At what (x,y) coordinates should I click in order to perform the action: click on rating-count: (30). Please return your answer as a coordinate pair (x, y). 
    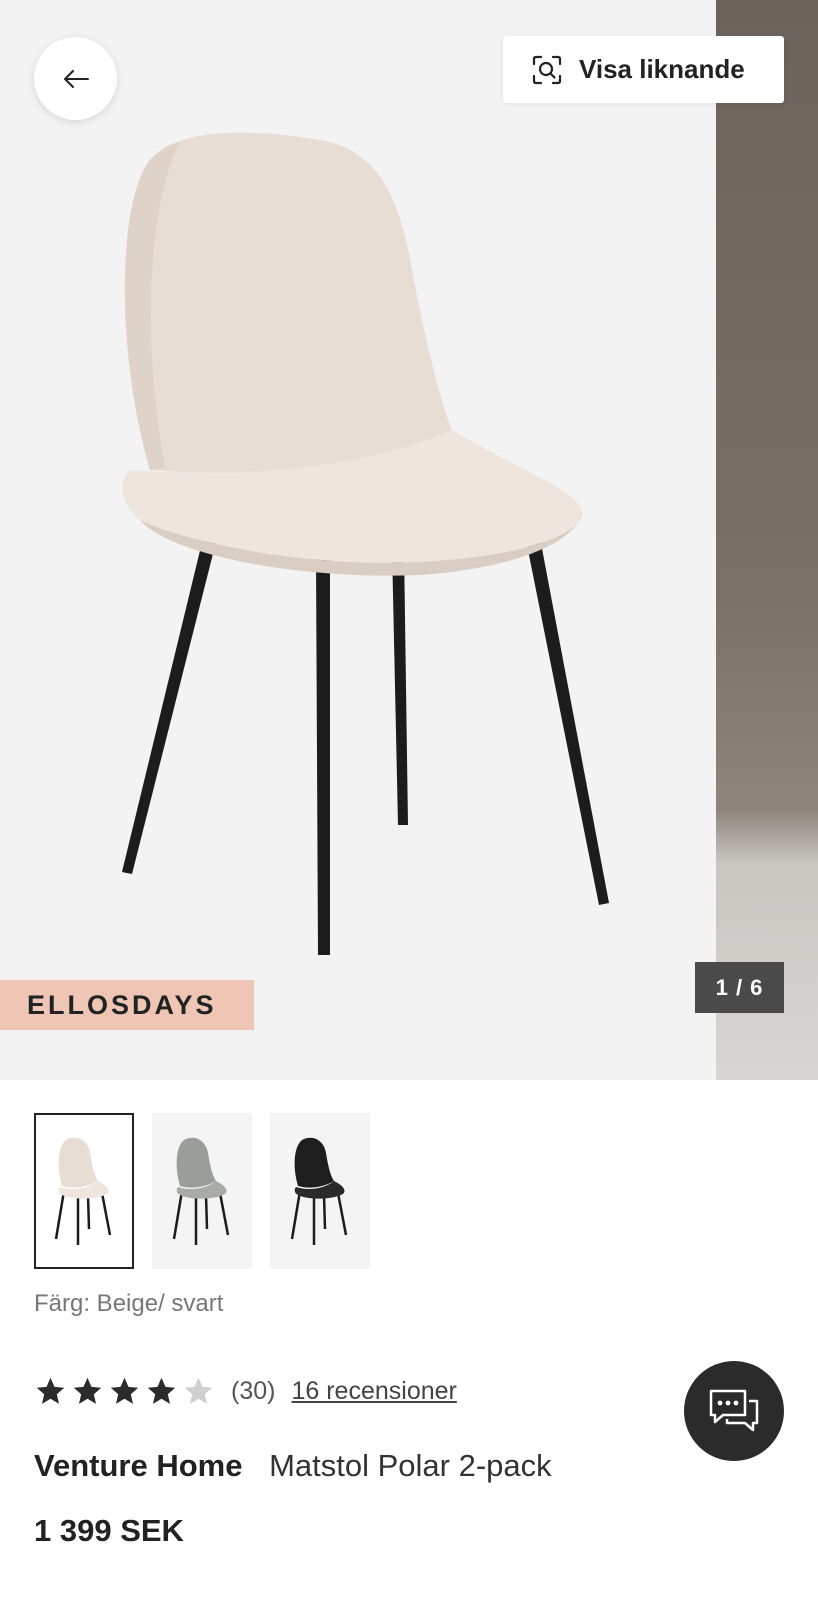
    Looking at the image, I should click on (253, 1391).